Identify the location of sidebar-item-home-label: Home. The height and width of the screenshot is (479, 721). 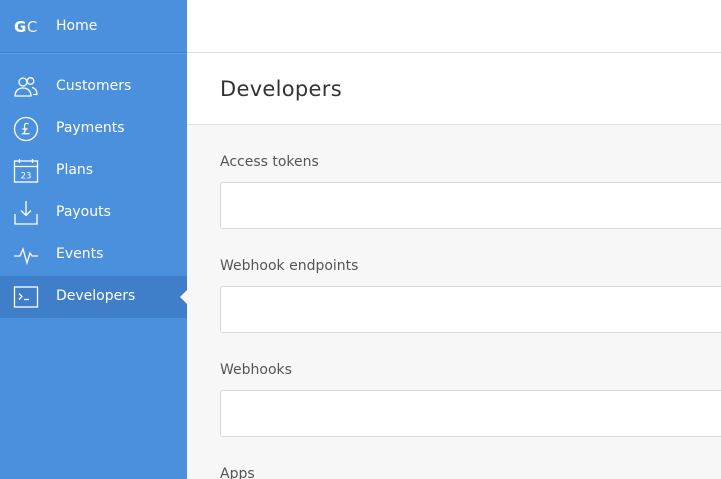
(76, 26).